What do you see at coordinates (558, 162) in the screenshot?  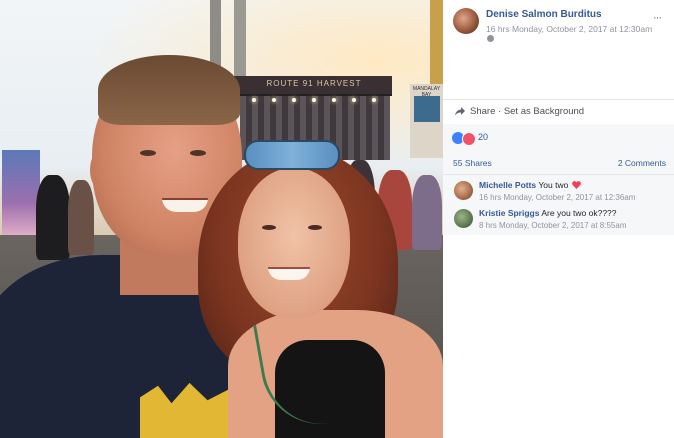 I see `engagement-counts: 55 Shares 2 Comments` at bounding box center [558, 162].